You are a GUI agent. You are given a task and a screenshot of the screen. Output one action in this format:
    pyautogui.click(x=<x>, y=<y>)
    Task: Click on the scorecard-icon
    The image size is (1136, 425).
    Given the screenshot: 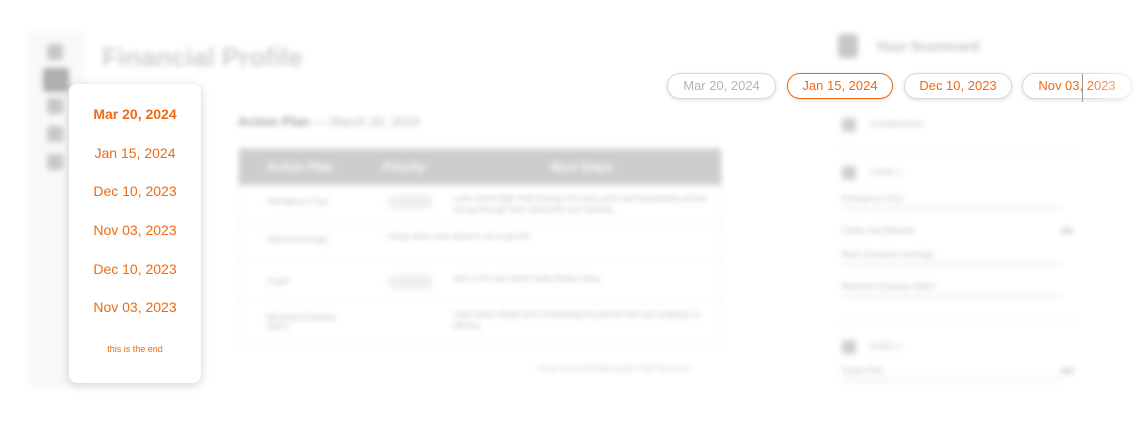 What is the action you would take?
    pyautogui.click(x=848, y=46)
    